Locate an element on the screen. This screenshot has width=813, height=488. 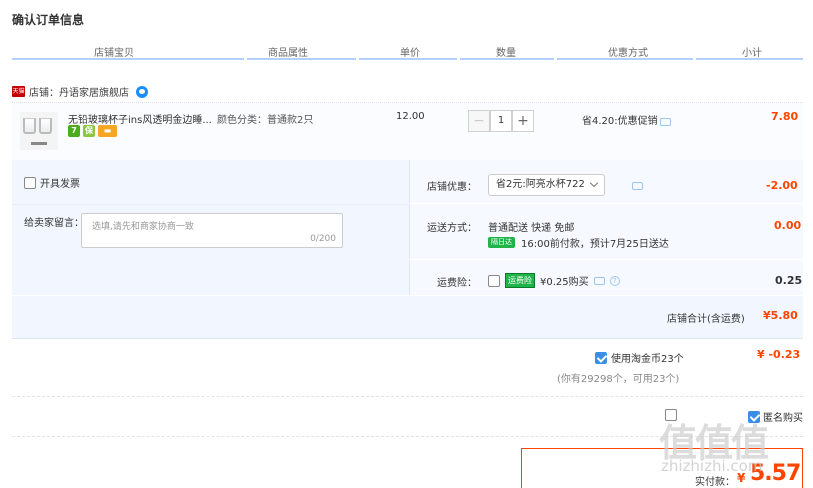
shipping-eta-row: 隔日达 16:00前付款，预计7月25日送达 is located at coordinates (578, 242).